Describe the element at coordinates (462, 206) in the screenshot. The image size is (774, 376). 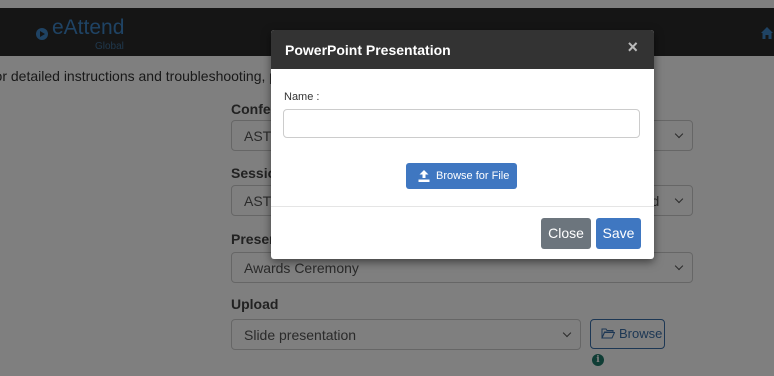
I see `modal-footer-divider` at that location.